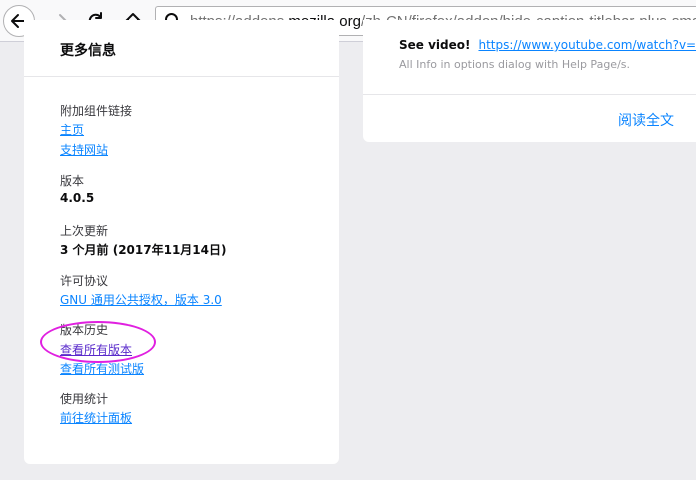 The width and height of the screenshot is (696, 480). Describe the element at coordinates (84, 231) in the screenshot. I see `last-updated-label: 上次更新` at that location.